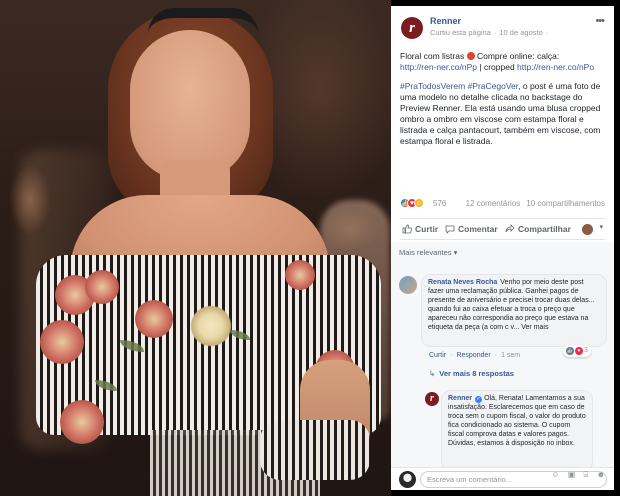 This screenshot has height=496, width=620. Describe the element at coordinates (439, 203) in the screenshot. I see `reaction-count: 576` at that location.